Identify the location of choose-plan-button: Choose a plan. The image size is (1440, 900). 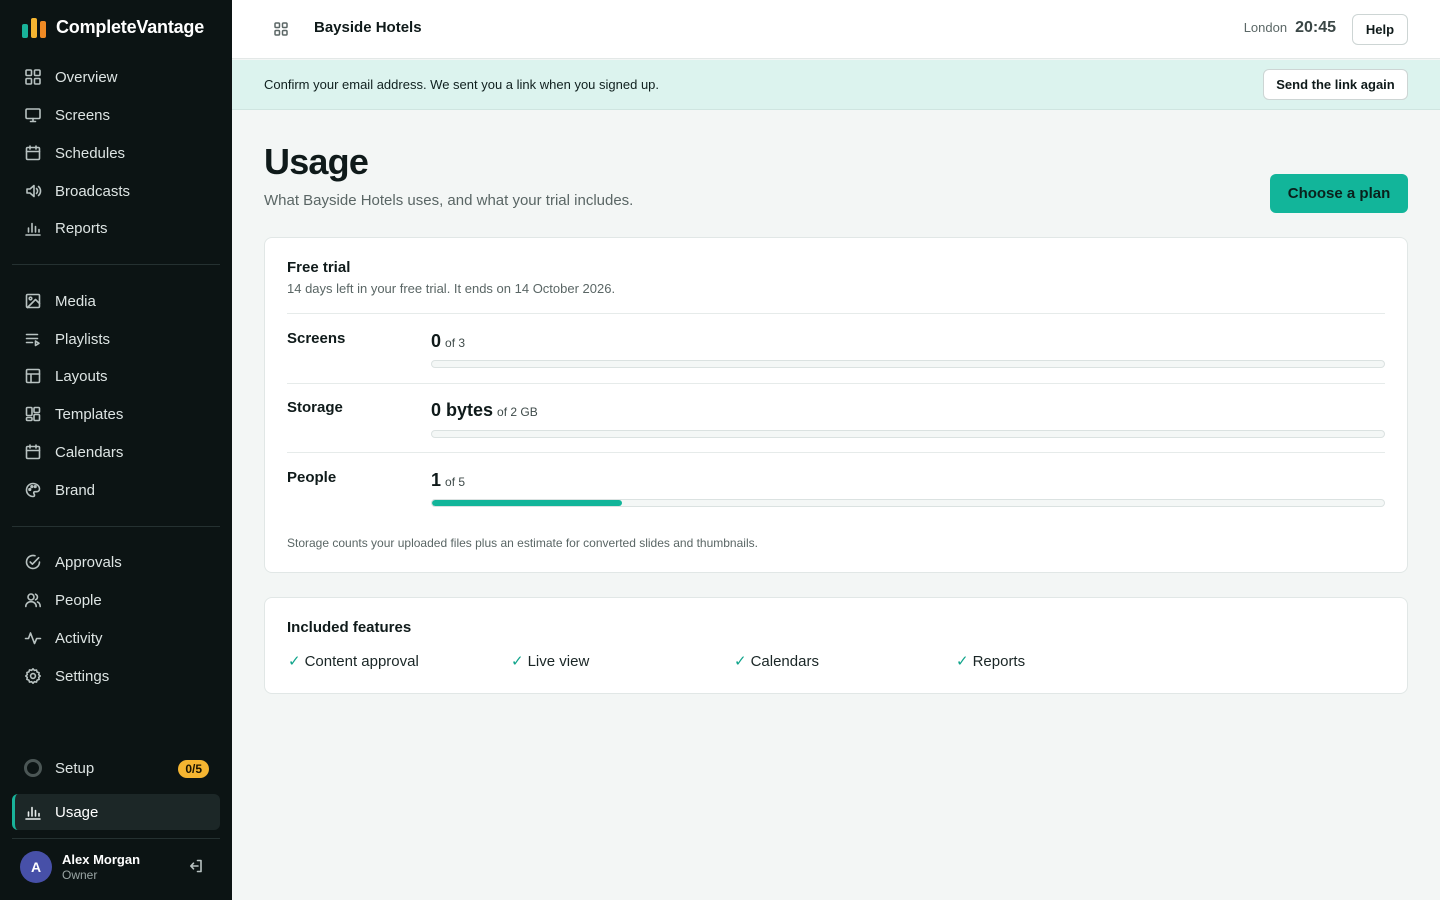
(1339, 193).